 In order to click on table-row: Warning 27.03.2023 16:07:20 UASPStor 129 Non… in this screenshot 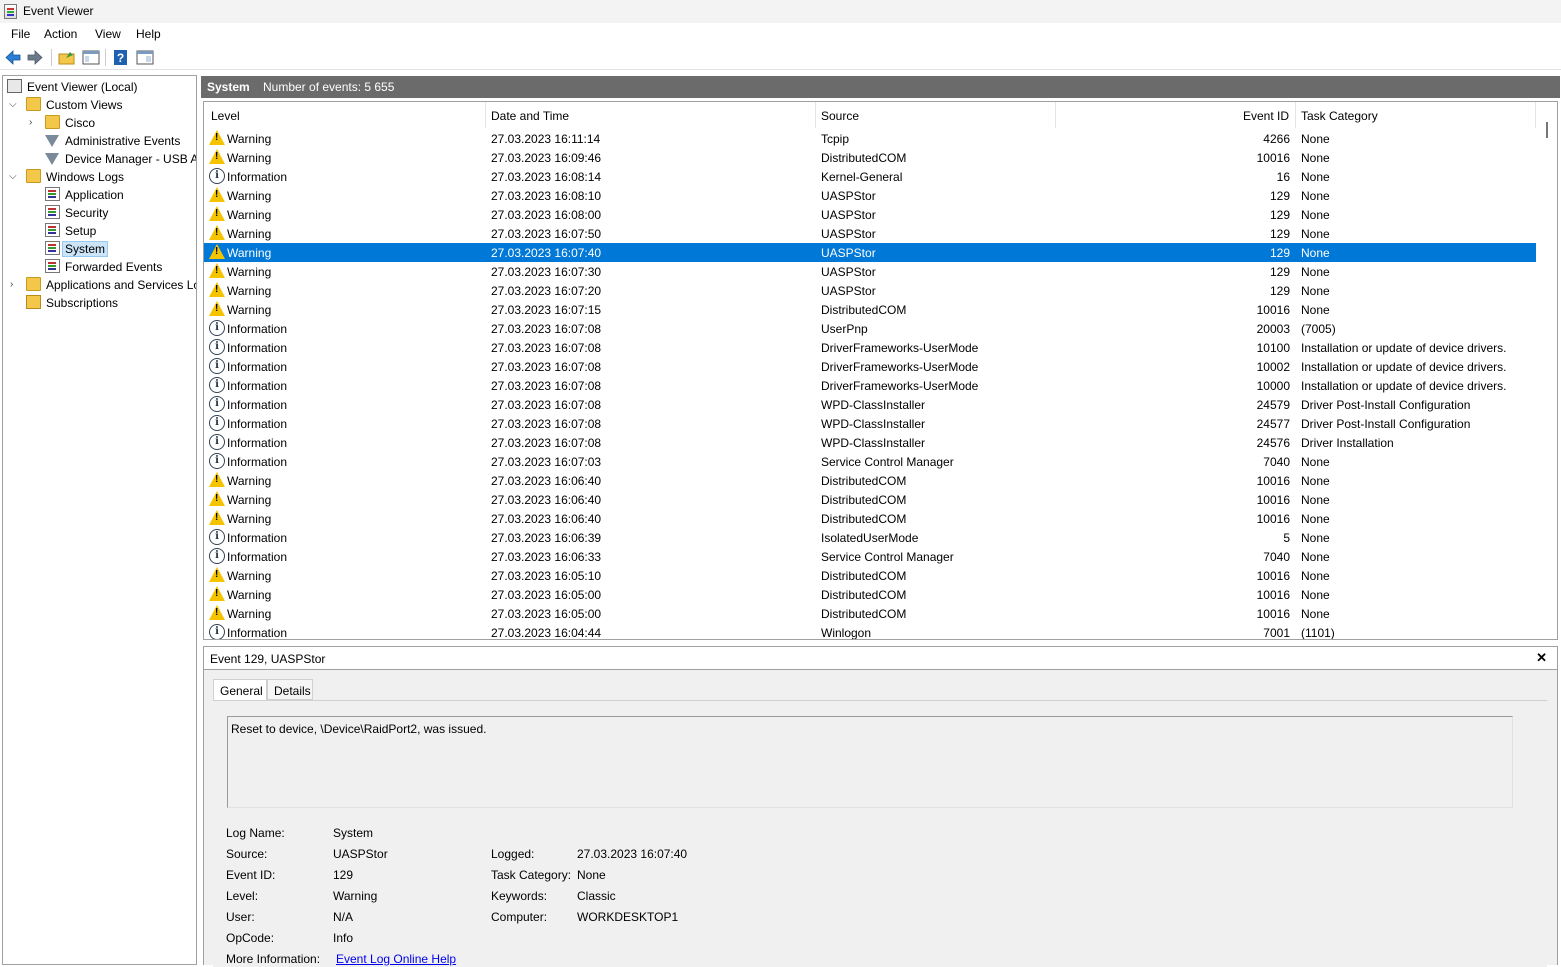, I will do `click(870, 290)`.